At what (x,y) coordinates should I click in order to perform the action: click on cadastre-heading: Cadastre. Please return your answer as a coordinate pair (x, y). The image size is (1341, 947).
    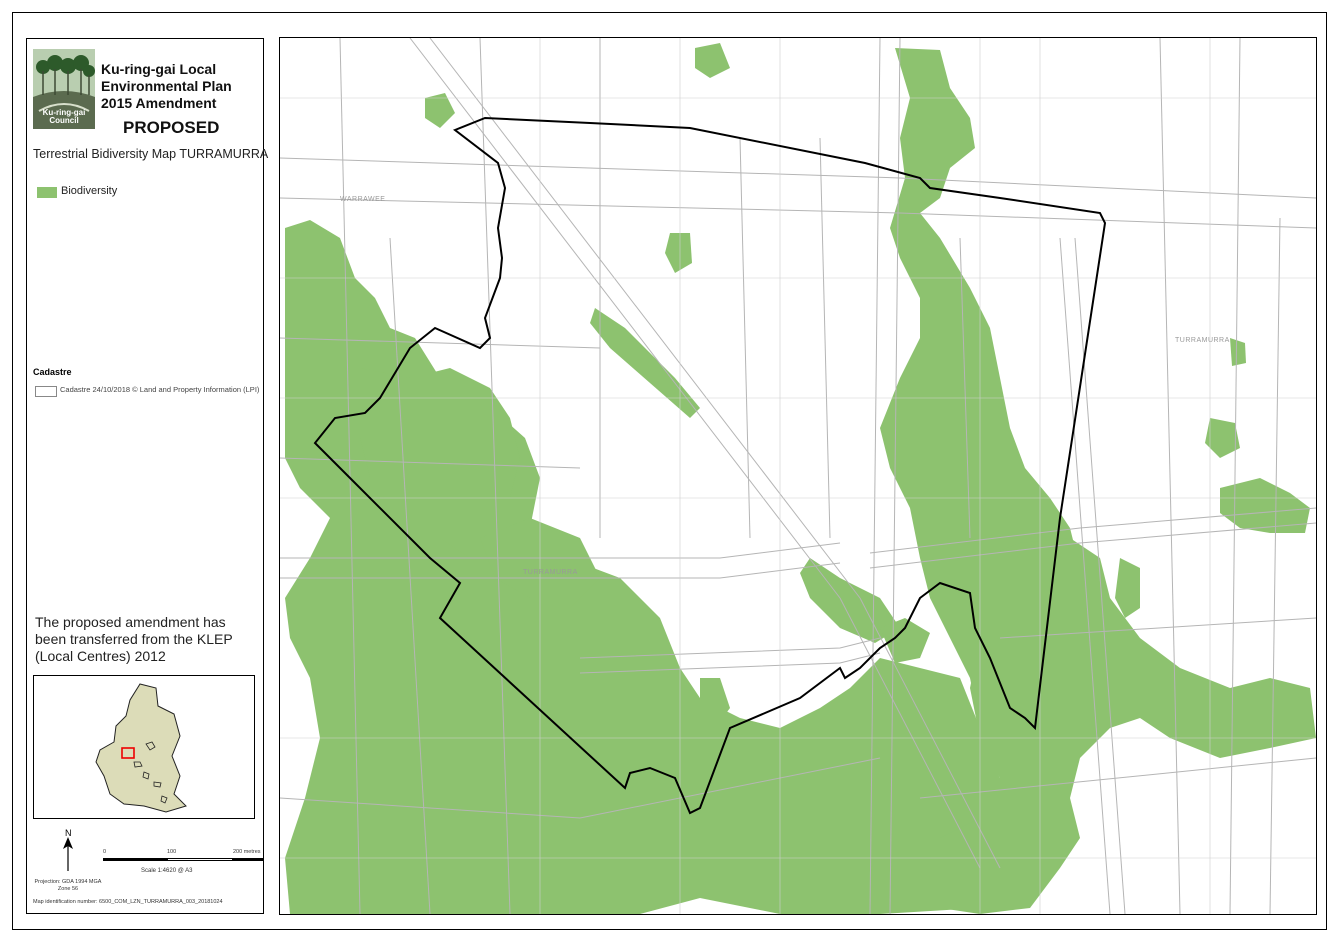
    Looking at the image, I should click on (52, 372).